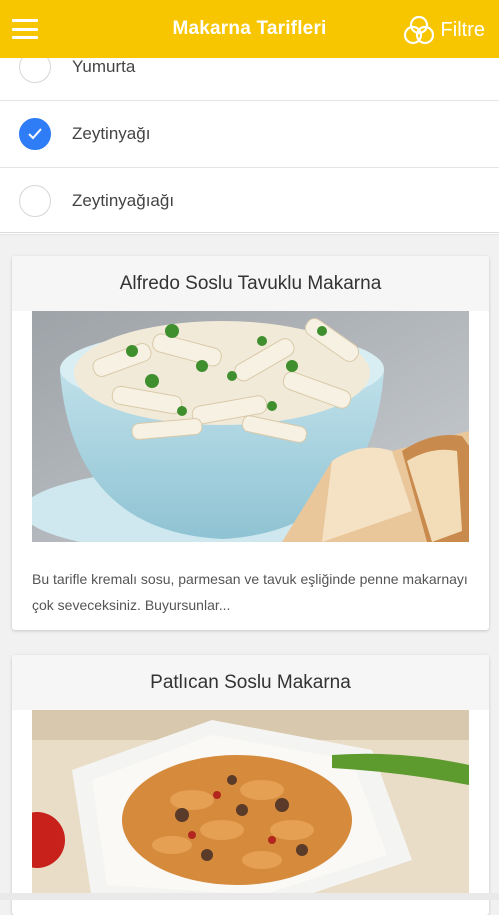 The height and width of the screenshot is (915, 499). What do you see at coordinates (104, 66) in the screenshot?
I see `option-label: Yumurta` at bounding box center [104, 66].